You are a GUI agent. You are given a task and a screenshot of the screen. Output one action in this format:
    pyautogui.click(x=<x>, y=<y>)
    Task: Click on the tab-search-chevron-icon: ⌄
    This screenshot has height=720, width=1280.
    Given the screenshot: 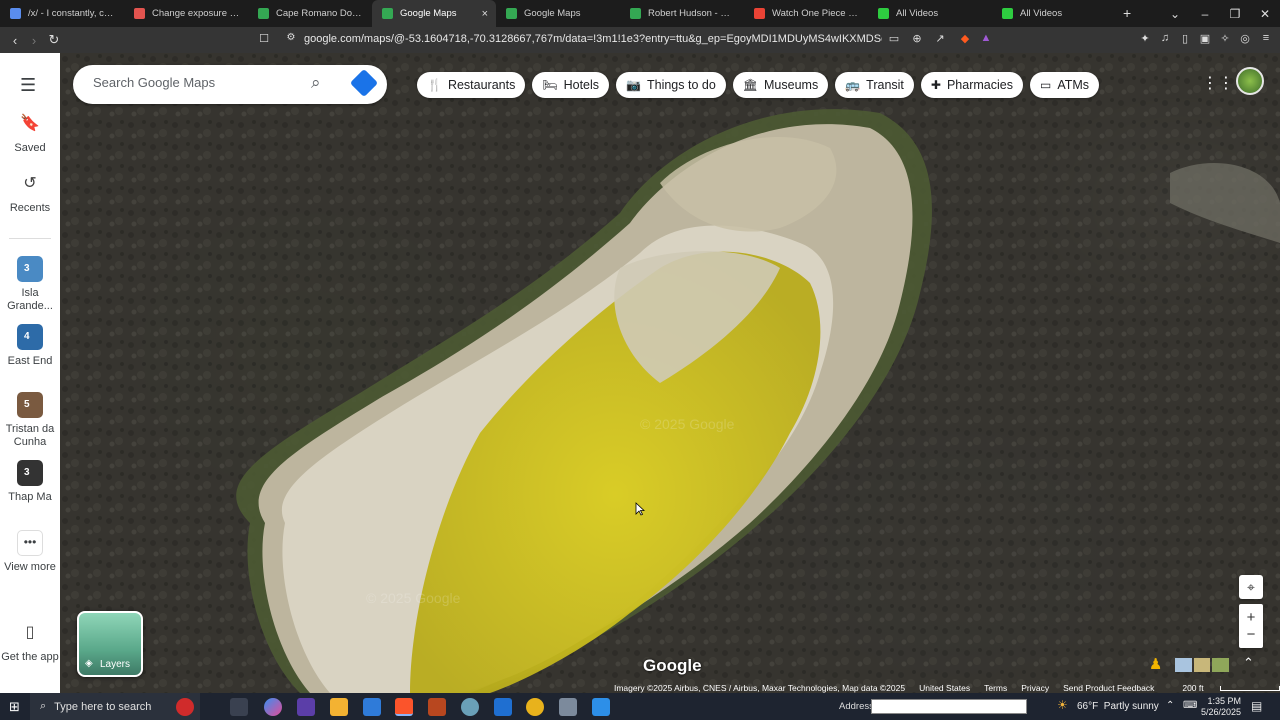 What is the action you would take?
    pyautogui.click(x=1175, y=14)
    